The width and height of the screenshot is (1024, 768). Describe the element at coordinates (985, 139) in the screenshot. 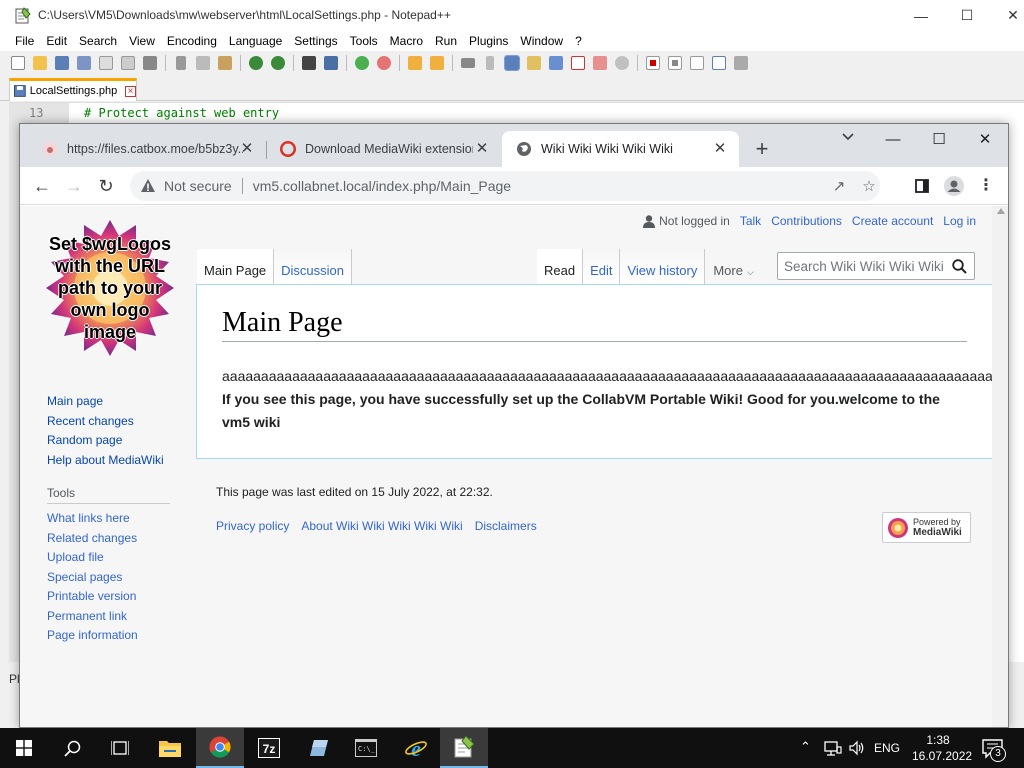

I see `chrome-close-button: ✕` at that location.